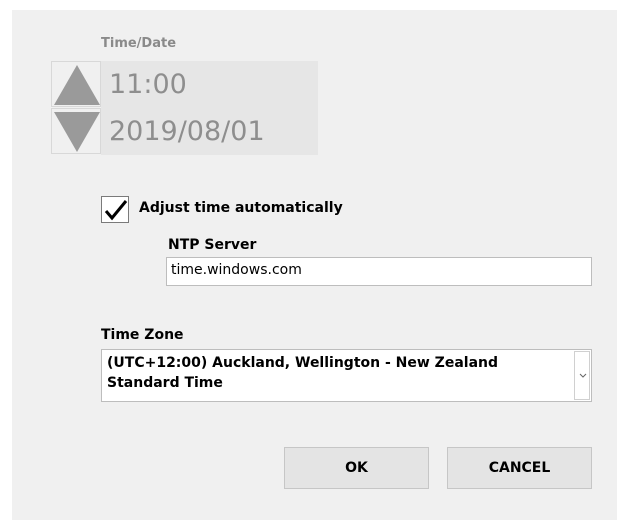 The height and width of the screenshot is (520, 617). I want to click on triangle-up-icon, so click(77, 85).